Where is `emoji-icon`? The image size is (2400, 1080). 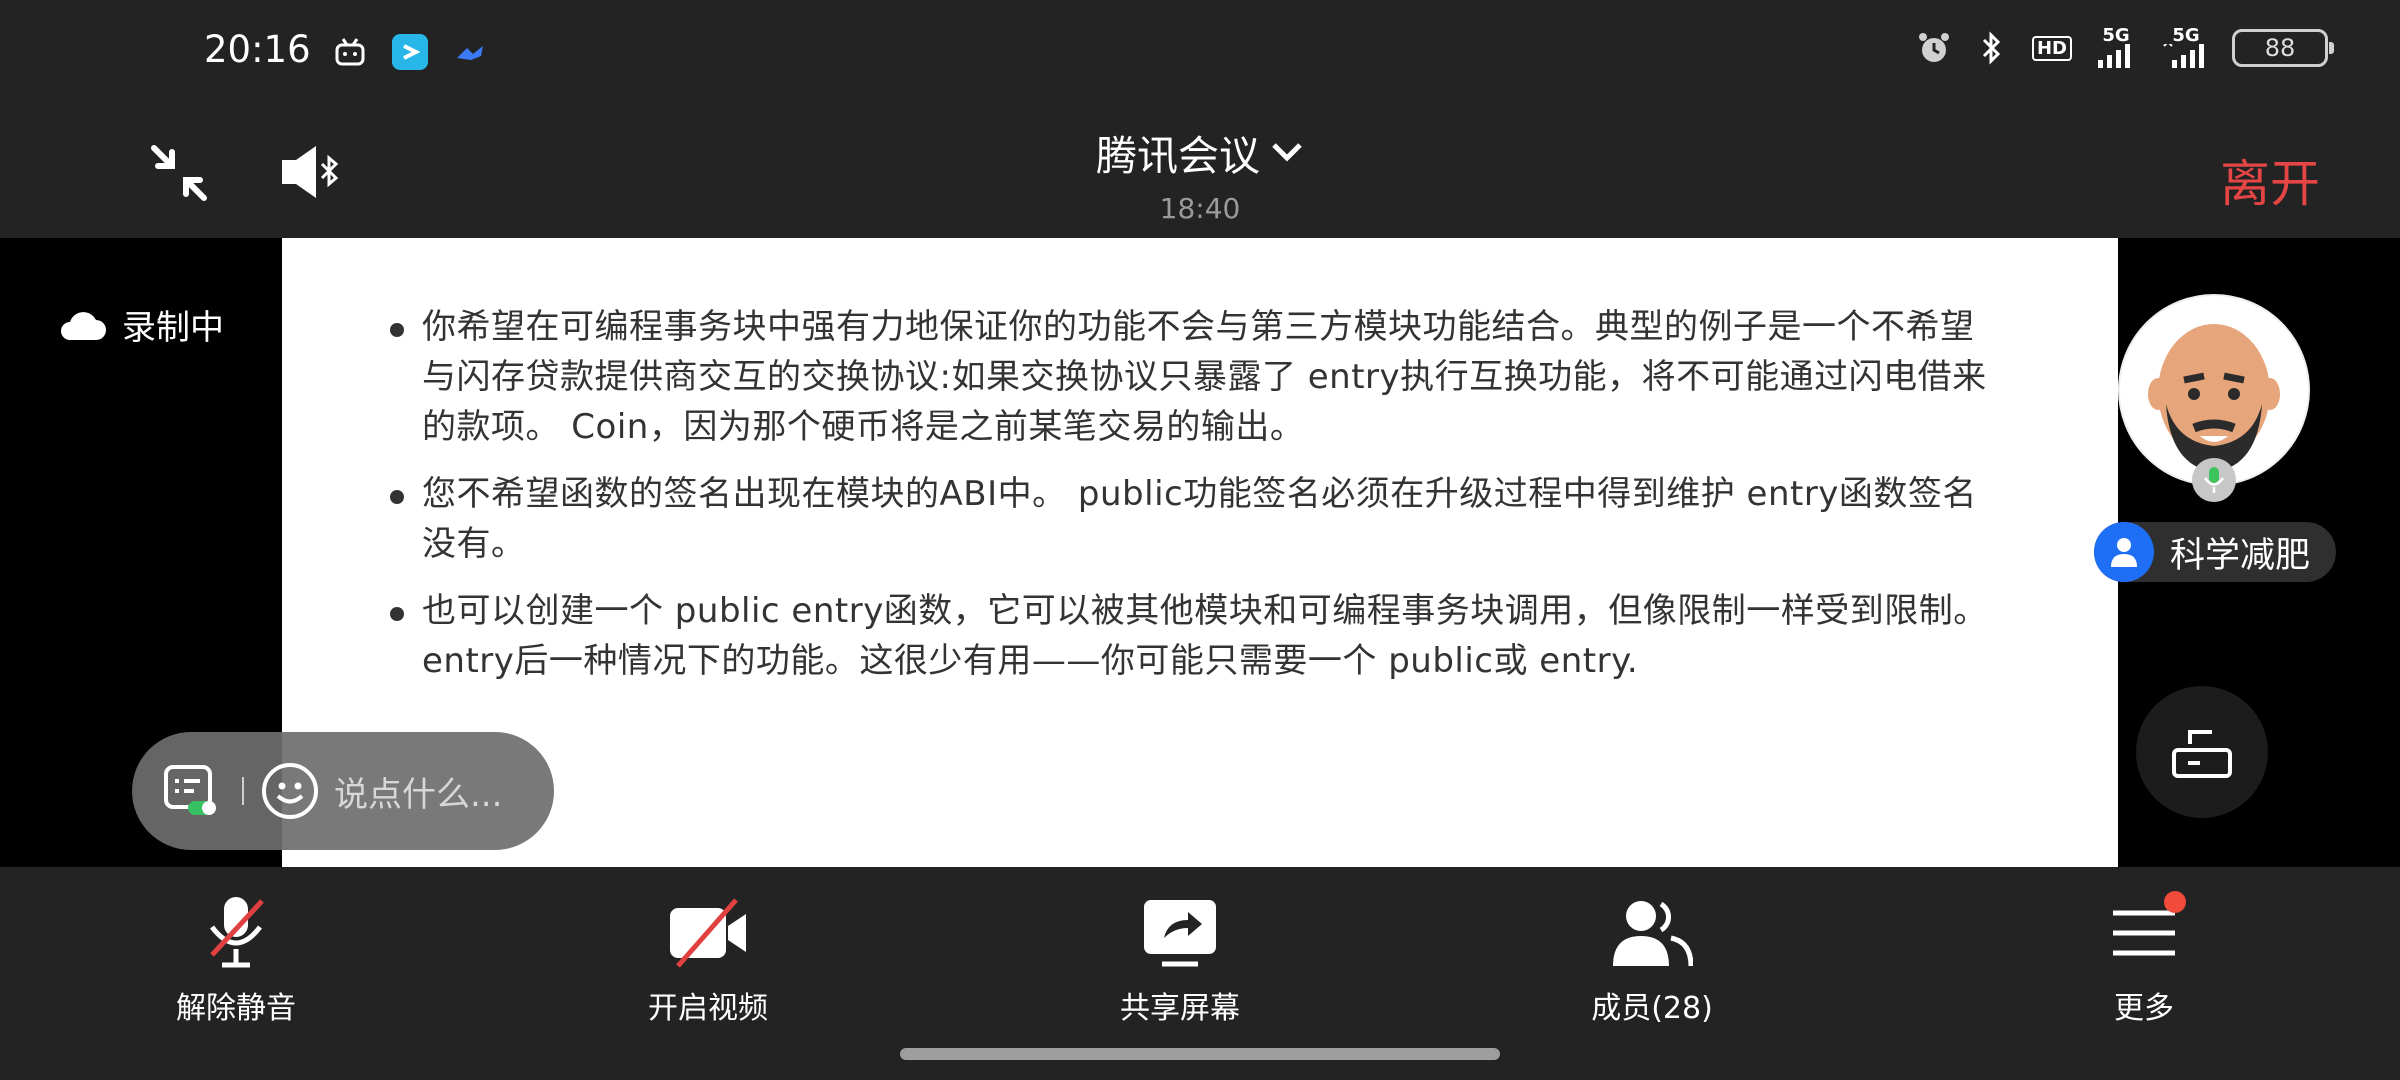 emoji-icon is located at coordinates (290, 791).